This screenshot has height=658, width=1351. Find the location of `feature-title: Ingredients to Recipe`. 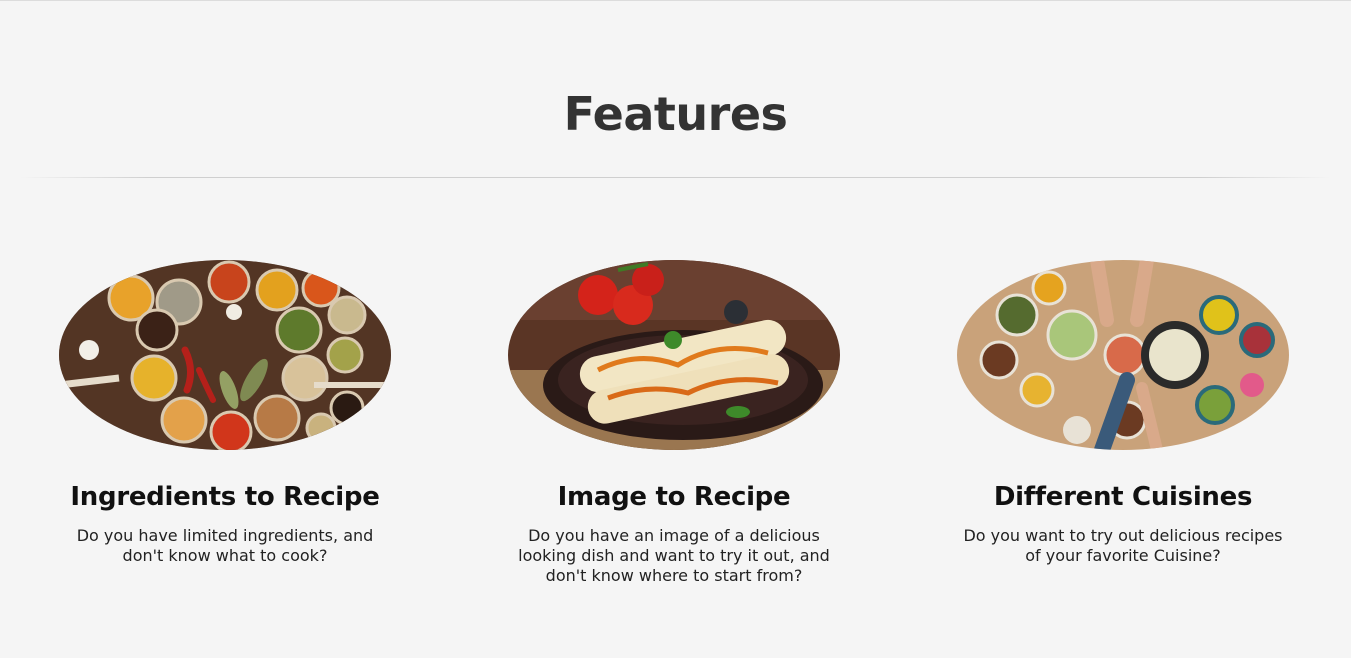

feature-title: Ingredients to Recipe is located at coordinates (225, 497).